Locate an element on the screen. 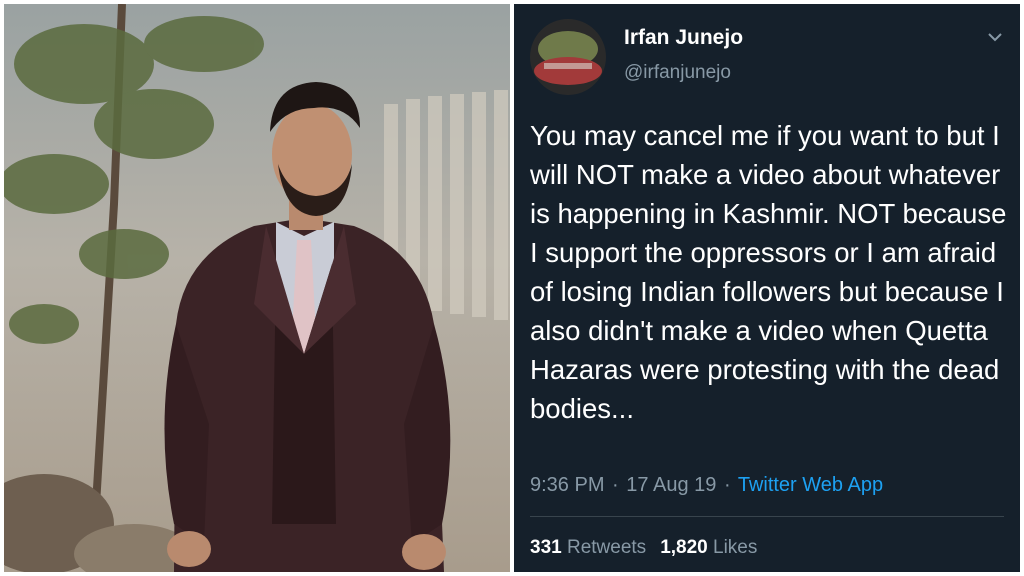 This screenshot has width=1024, height=576. tweet-stats: 331 Retweets 1,820 Likes is located at coordinates (643, 548).